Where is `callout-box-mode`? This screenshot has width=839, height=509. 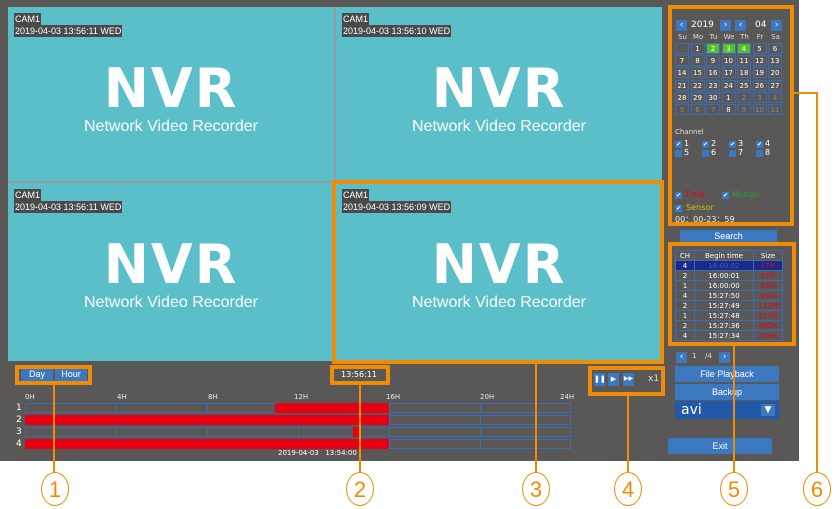
callout-box-mode is located at coordinates (53, 375).